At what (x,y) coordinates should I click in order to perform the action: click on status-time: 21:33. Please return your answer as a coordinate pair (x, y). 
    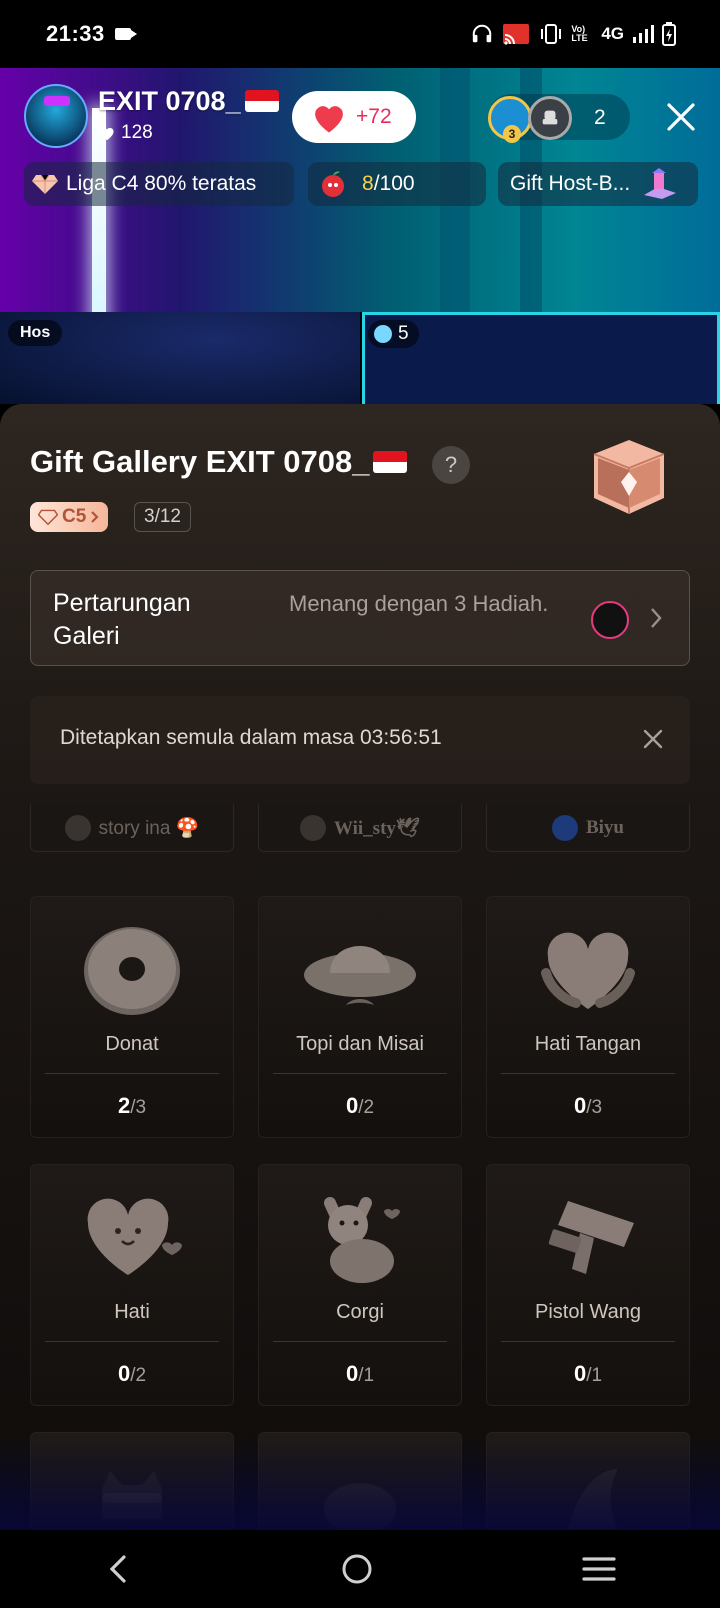
    Looking at the image, I should click on (75, 33).